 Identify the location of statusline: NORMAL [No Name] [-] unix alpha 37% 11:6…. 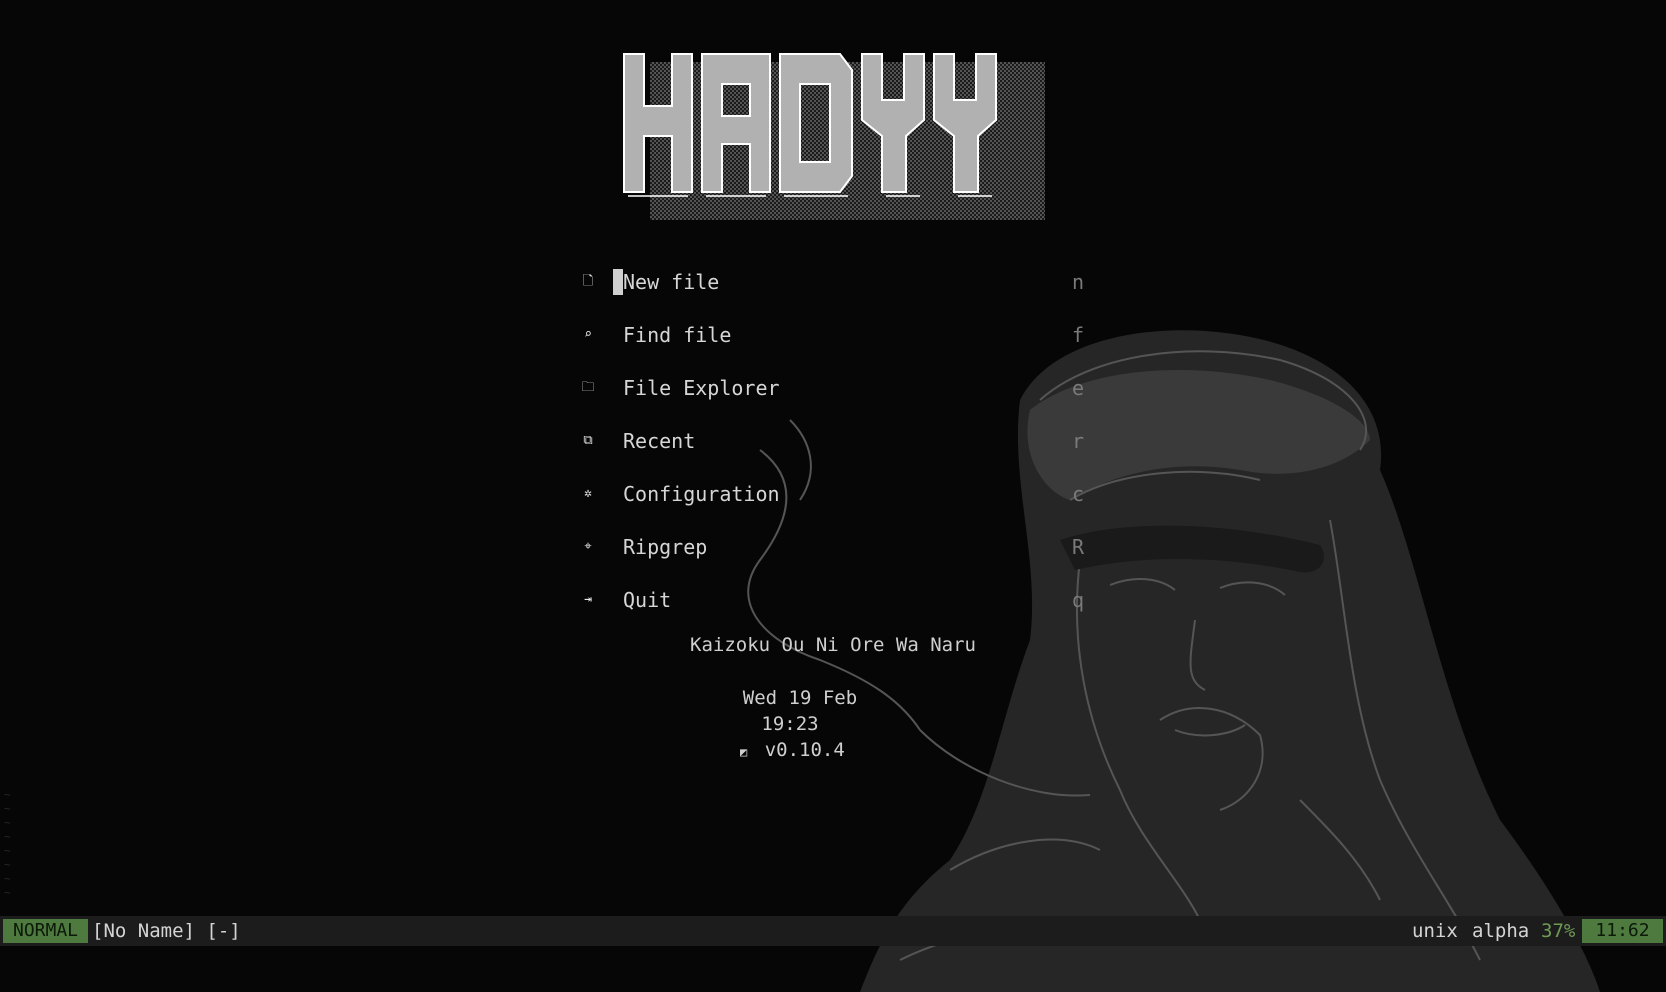
(833, 931).